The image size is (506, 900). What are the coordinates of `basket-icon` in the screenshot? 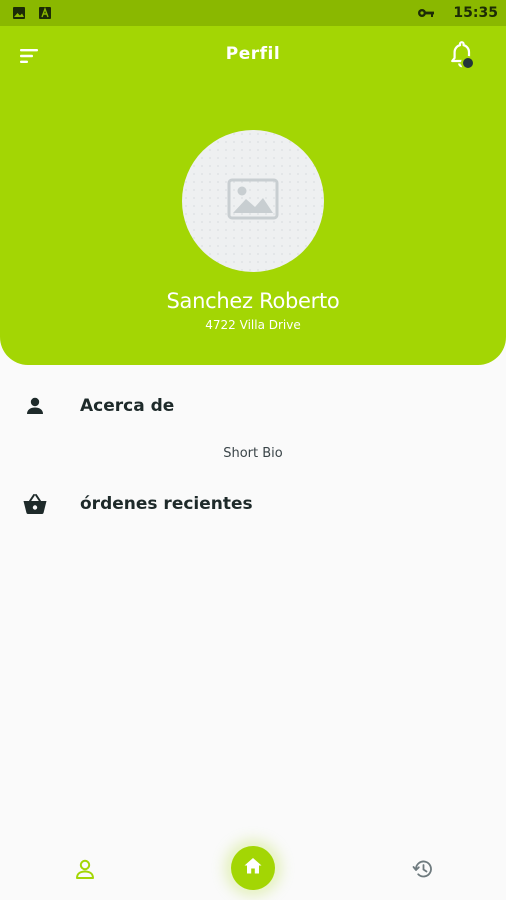 It's located at (35, 504).